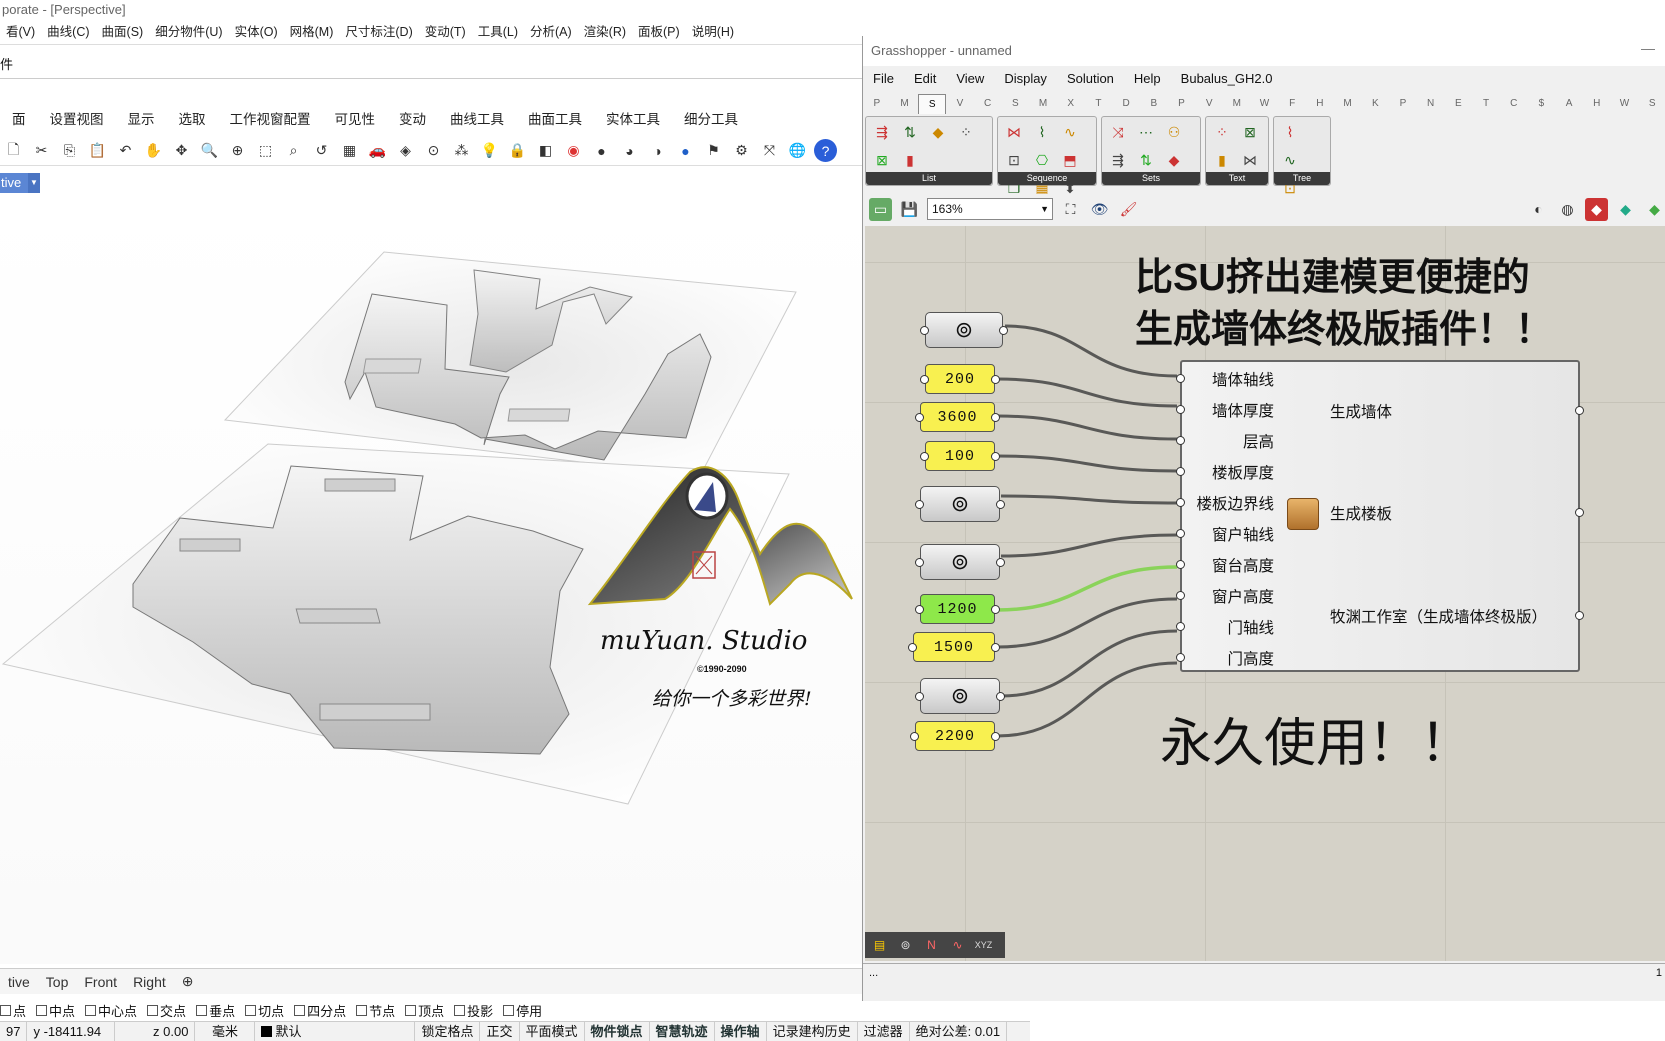  I want to click on status-toggle-0: 锁定格点, so click(448, 1031).